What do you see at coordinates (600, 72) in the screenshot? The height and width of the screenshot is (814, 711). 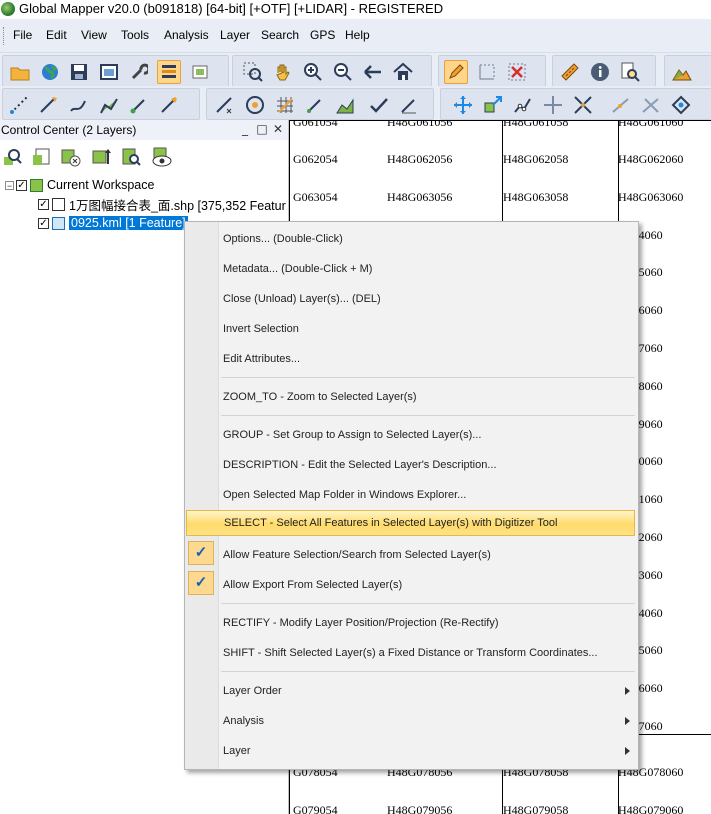 I see `info-icon` at bounding box center [600, 72].